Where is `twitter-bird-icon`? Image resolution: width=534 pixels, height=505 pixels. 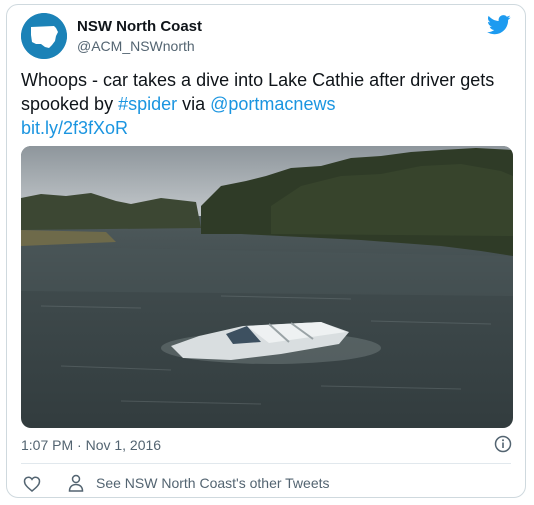
twitter-bird-icon is located at coordinates (499, 25).